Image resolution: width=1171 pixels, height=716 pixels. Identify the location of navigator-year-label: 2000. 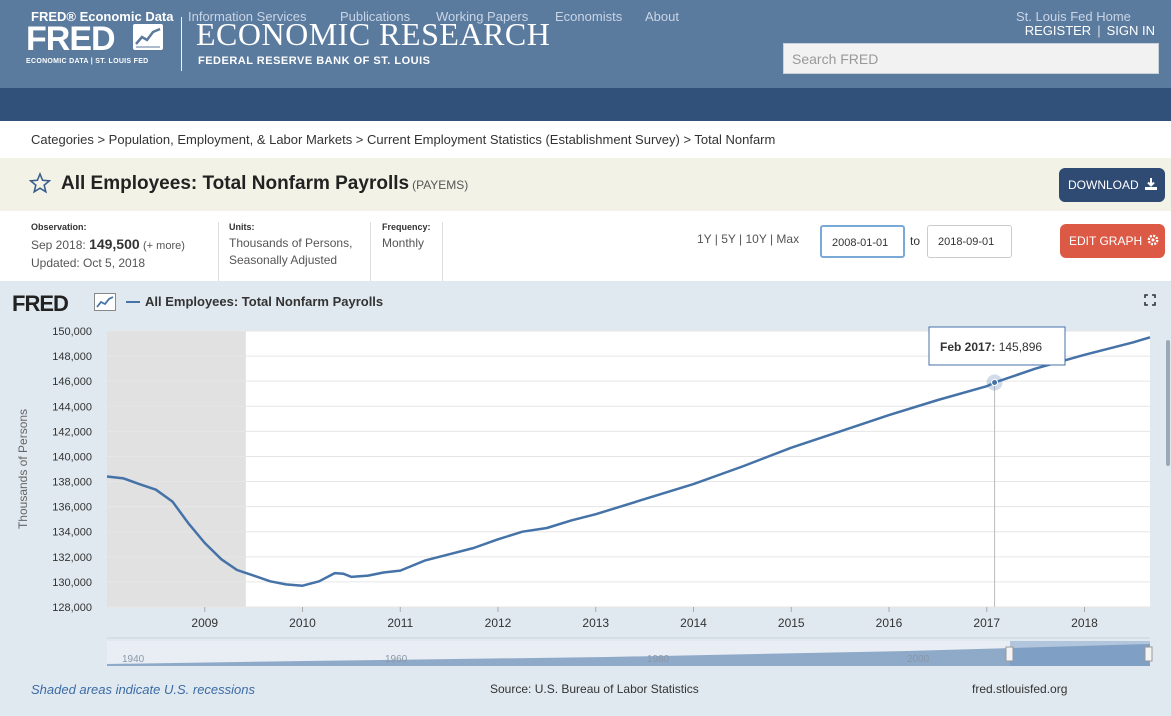
(918, 659).